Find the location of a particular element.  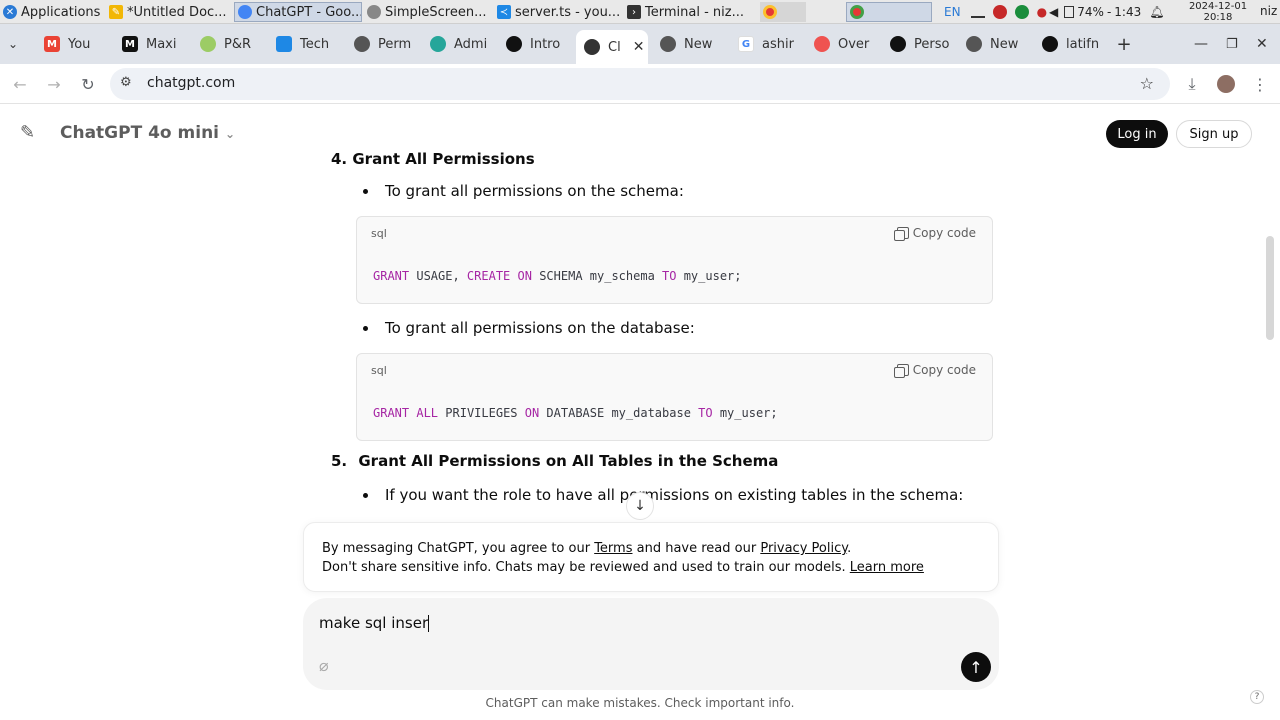

taskbar-applications-menu: ✕ Applications ⋮ is located at coordinates (52, 12).